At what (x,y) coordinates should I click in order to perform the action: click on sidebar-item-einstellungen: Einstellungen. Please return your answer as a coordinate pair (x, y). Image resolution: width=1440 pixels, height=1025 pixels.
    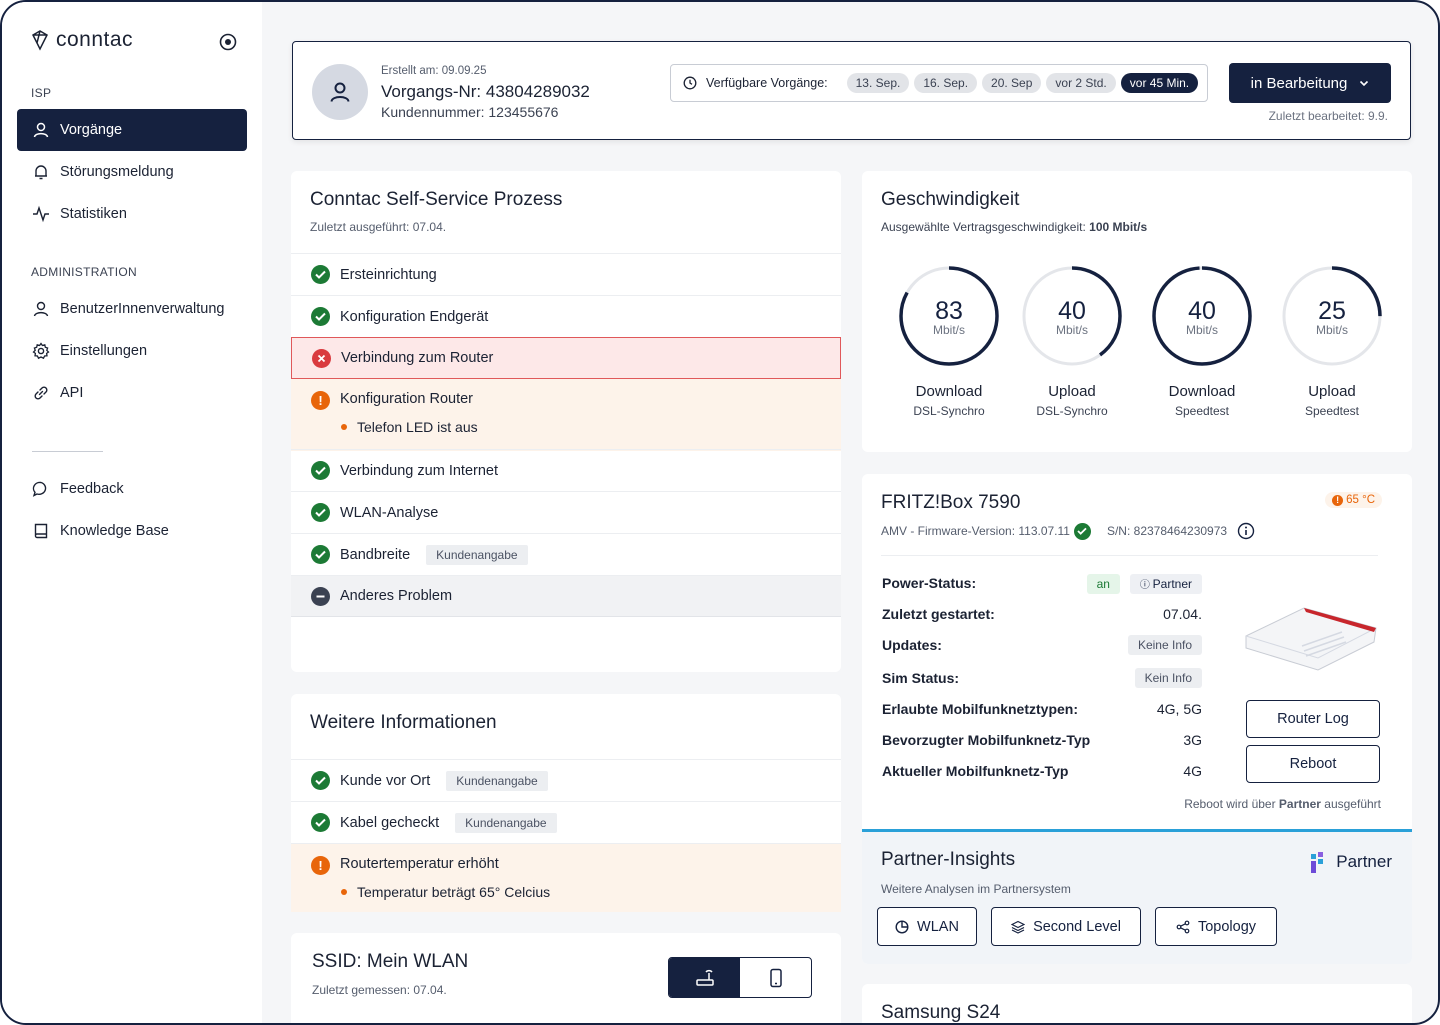
    Looking at the image, I should click on (132, 351).